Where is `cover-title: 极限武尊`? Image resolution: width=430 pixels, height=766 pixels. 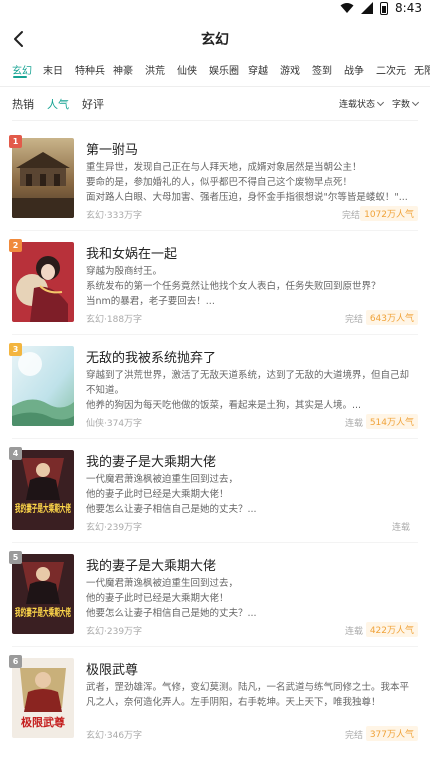 cover-title: 极限武尊 is located at coordinates (43, 722).